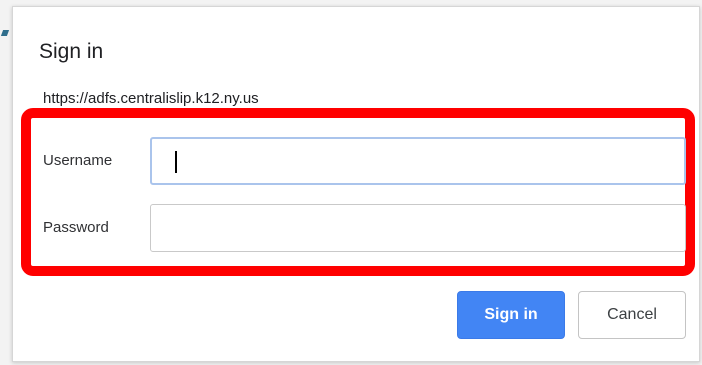 The height and width of the screenshot is (365, 702). Describe the element at coordinates (5, 33) in the screenshot. I see `background-app-fragment` at that location.